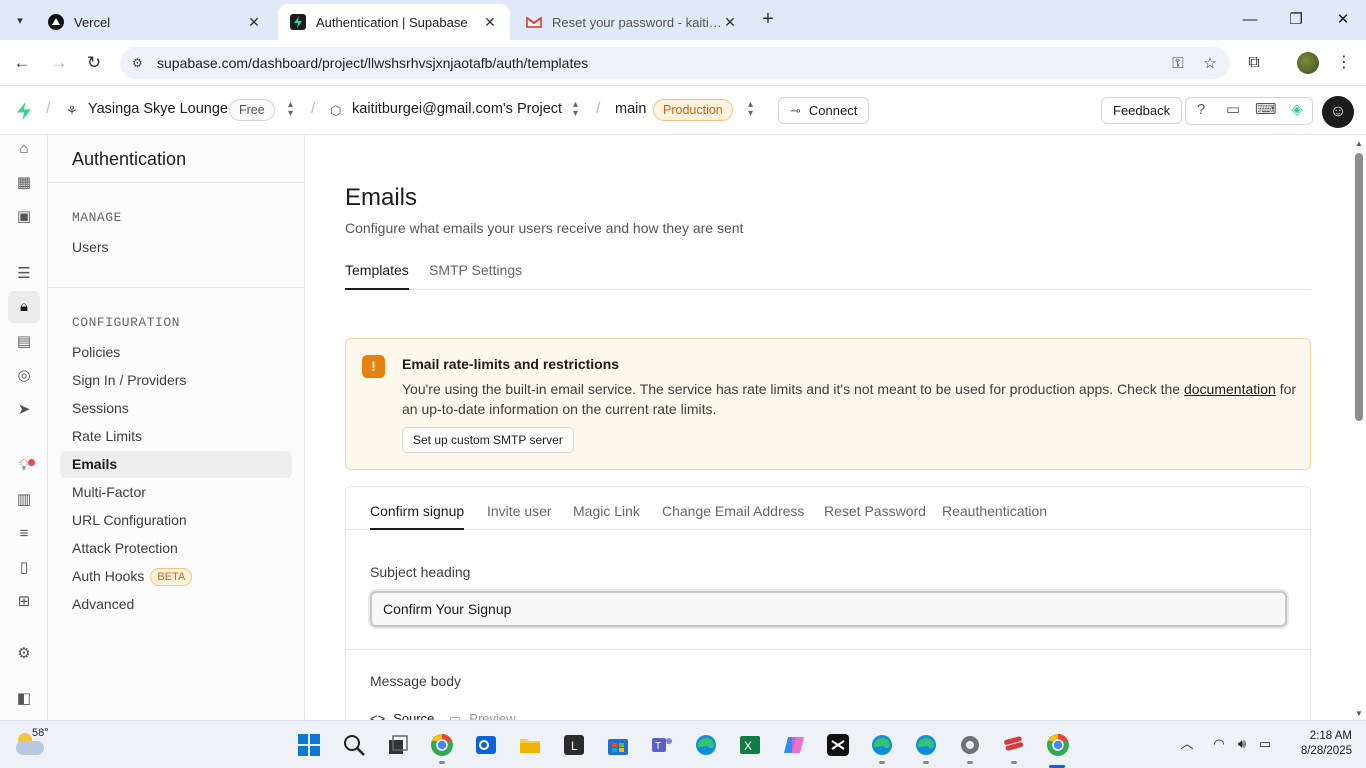 This screenshot has width=1366, height=768. Describe the element at coordinates (828, 609) in the screenshot. I see `subject-heading-input` at that location.